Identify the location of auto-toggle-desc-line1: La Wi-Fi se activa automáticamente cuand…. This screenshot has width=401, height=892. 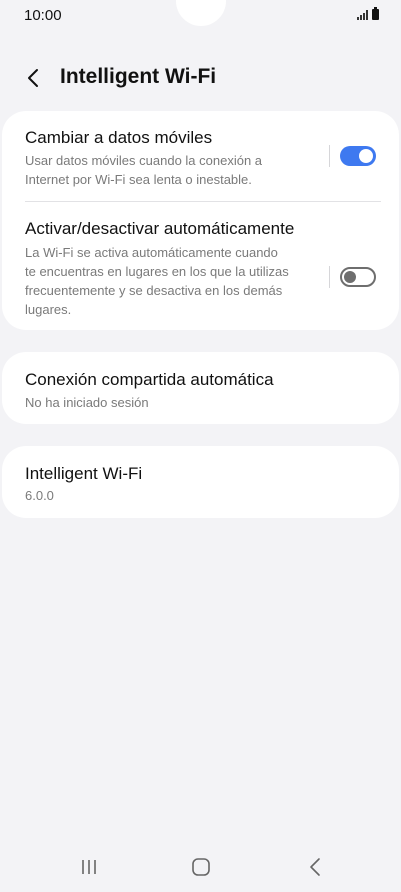
(151, 252).